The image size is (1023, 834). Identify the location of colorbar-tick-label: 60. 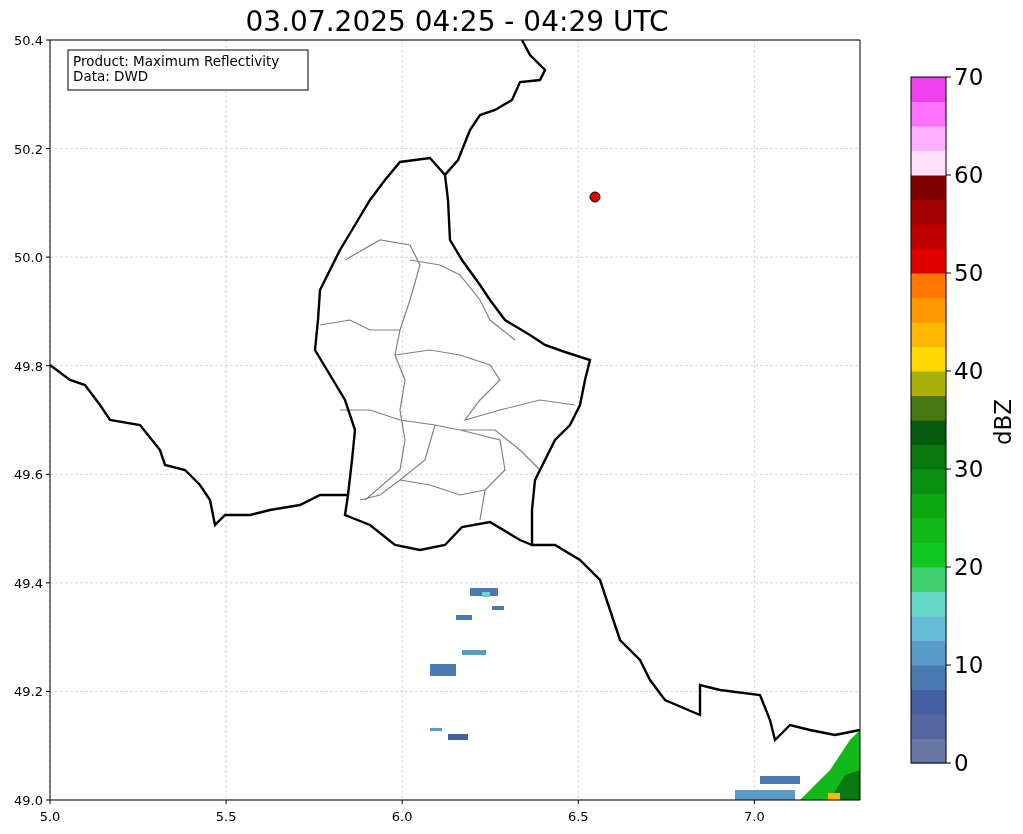
(969, 175).